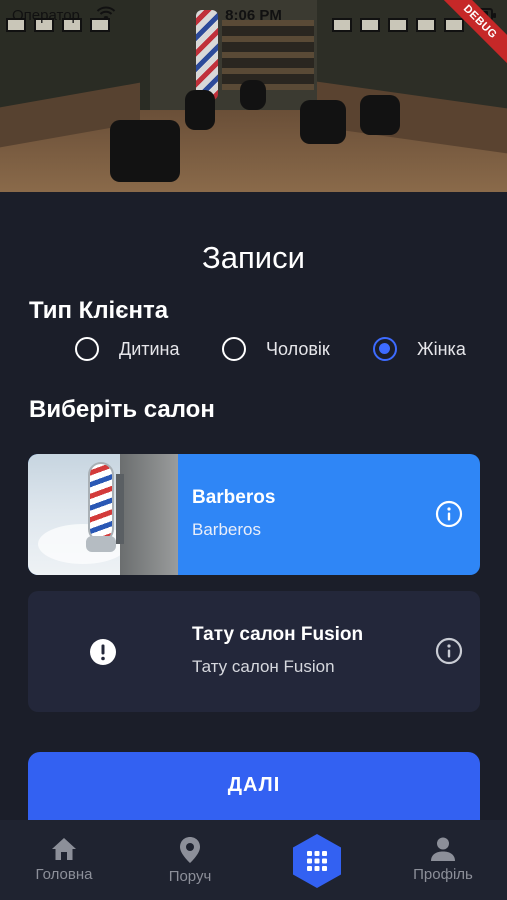  I want to click on status-time: 8:06 PM, so click(253, 15).